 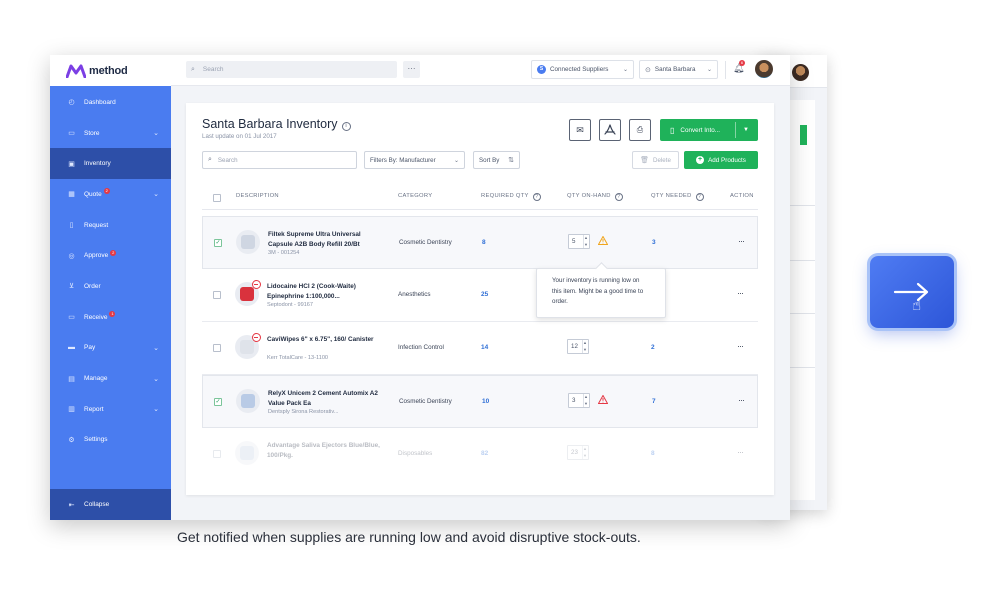 What do you see at coordinates (110, 504) in the screenshot?
I see `collapse-button: ⇤ Collapse` at bounding box center [110, 504].